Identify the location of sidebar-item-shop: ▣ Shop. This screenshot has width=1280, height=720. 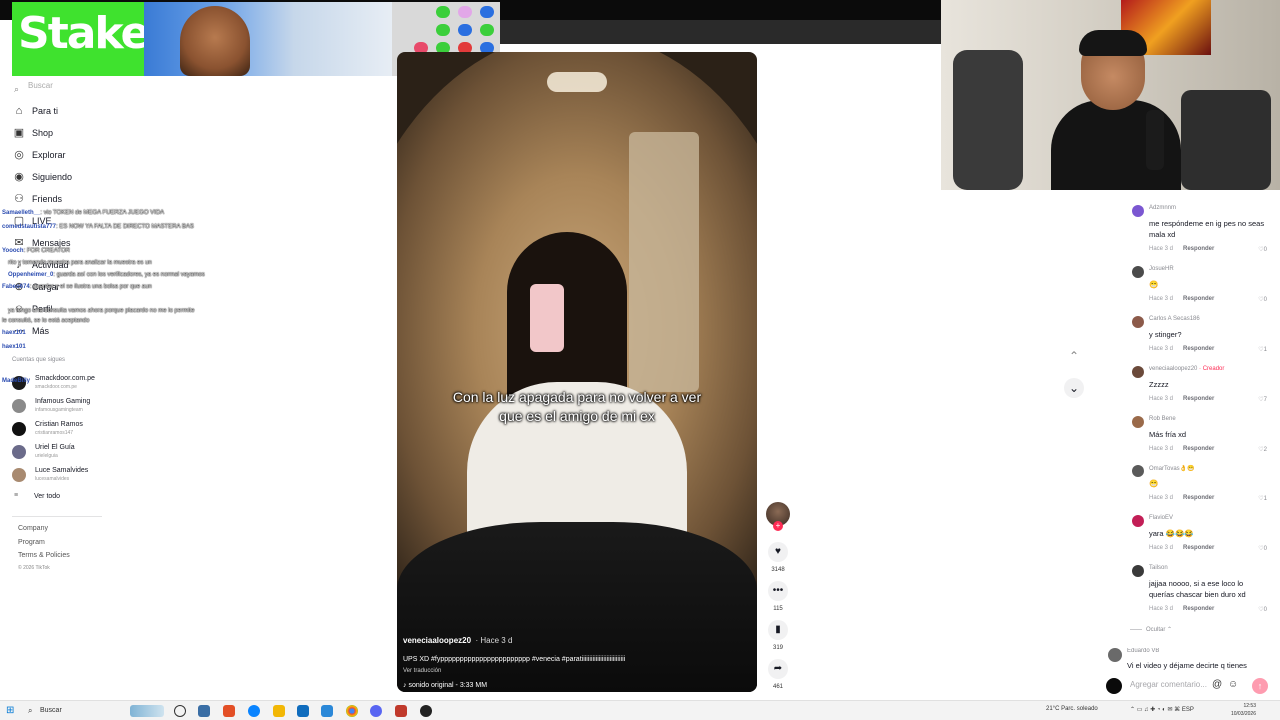
(85, 133).